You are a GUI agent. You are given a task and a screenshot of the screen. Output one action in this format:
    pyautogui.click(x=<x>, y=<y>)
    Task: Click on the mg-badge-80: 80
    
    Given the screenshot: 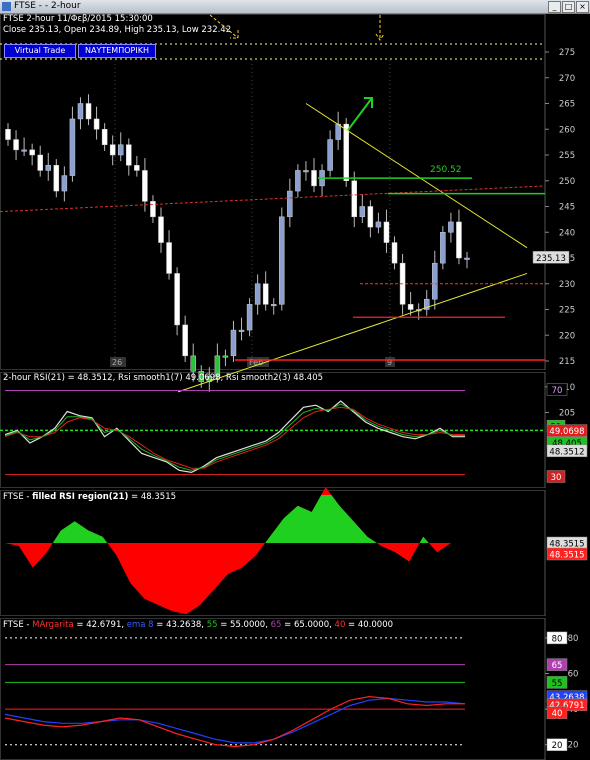 What is the action you would take?
    pyautogui.click(x=557, y=639)
    